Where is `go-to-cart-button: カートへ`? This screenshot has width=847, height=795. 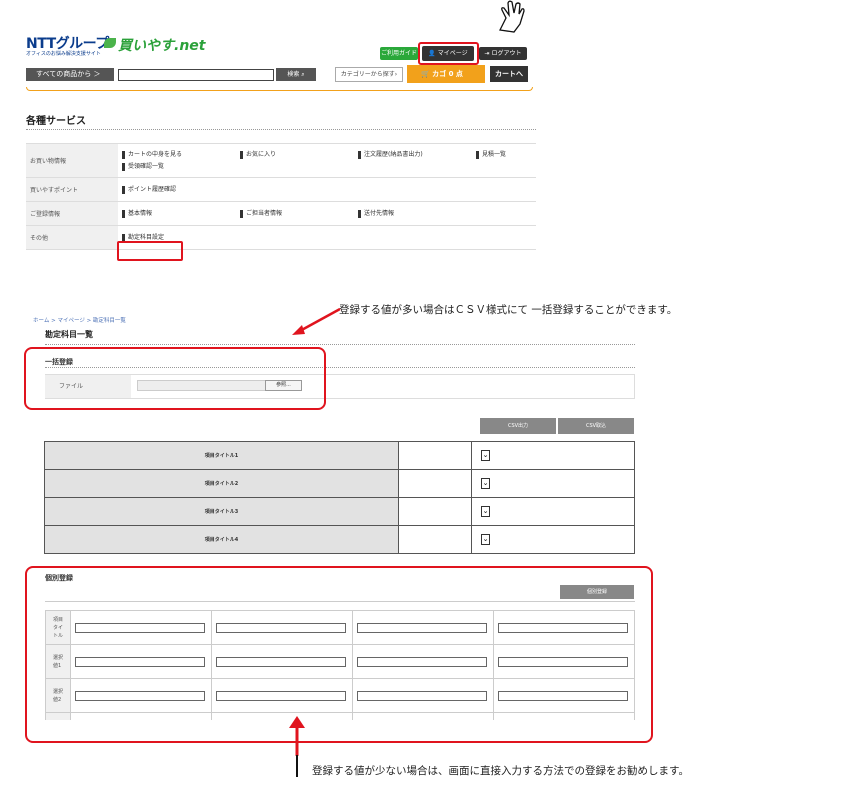
go-to-cart-button: カートへ is located at coordinates (509, 74).